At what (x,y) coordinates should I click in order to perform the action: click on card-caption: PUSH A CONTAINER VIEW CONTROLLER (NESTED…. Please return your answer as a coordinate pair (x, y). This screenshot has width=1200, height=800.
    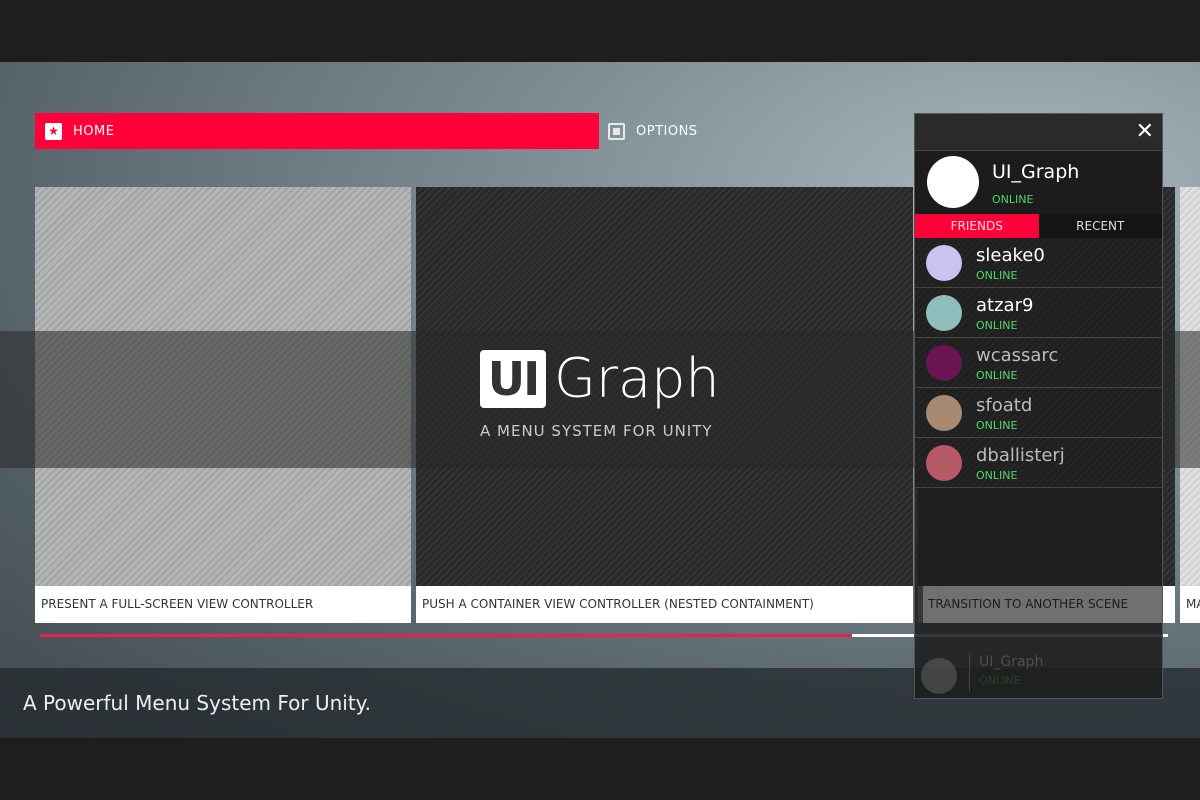
    Looking at the image, I should click on (664, 604).